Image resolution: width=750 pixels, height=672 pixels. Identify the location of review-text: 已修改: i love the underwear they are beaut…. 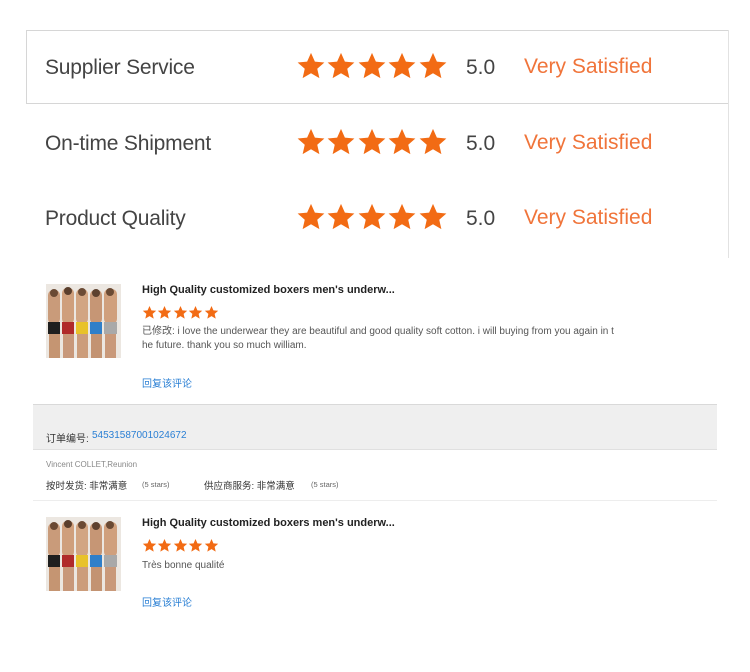
(378, 331).